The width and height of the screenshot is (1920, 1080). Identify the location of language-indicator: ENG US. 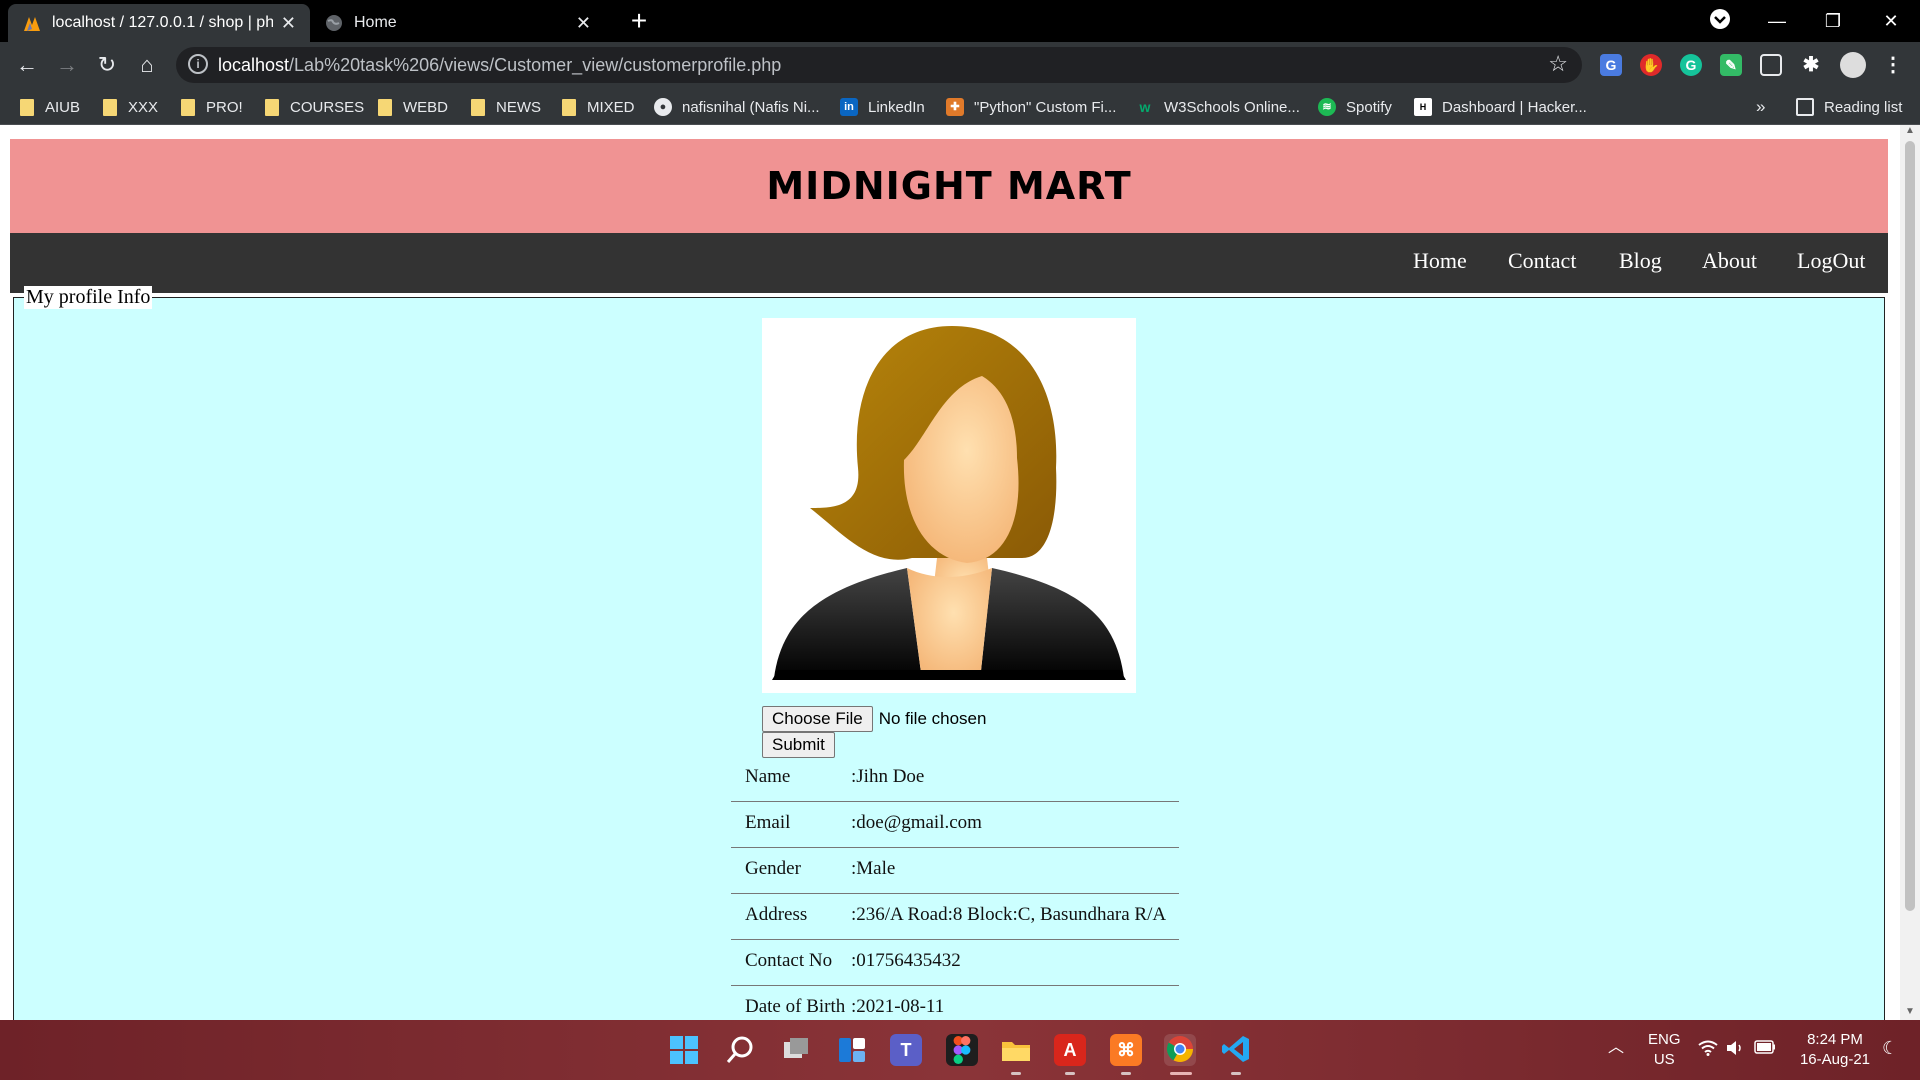
(1664, 1050).